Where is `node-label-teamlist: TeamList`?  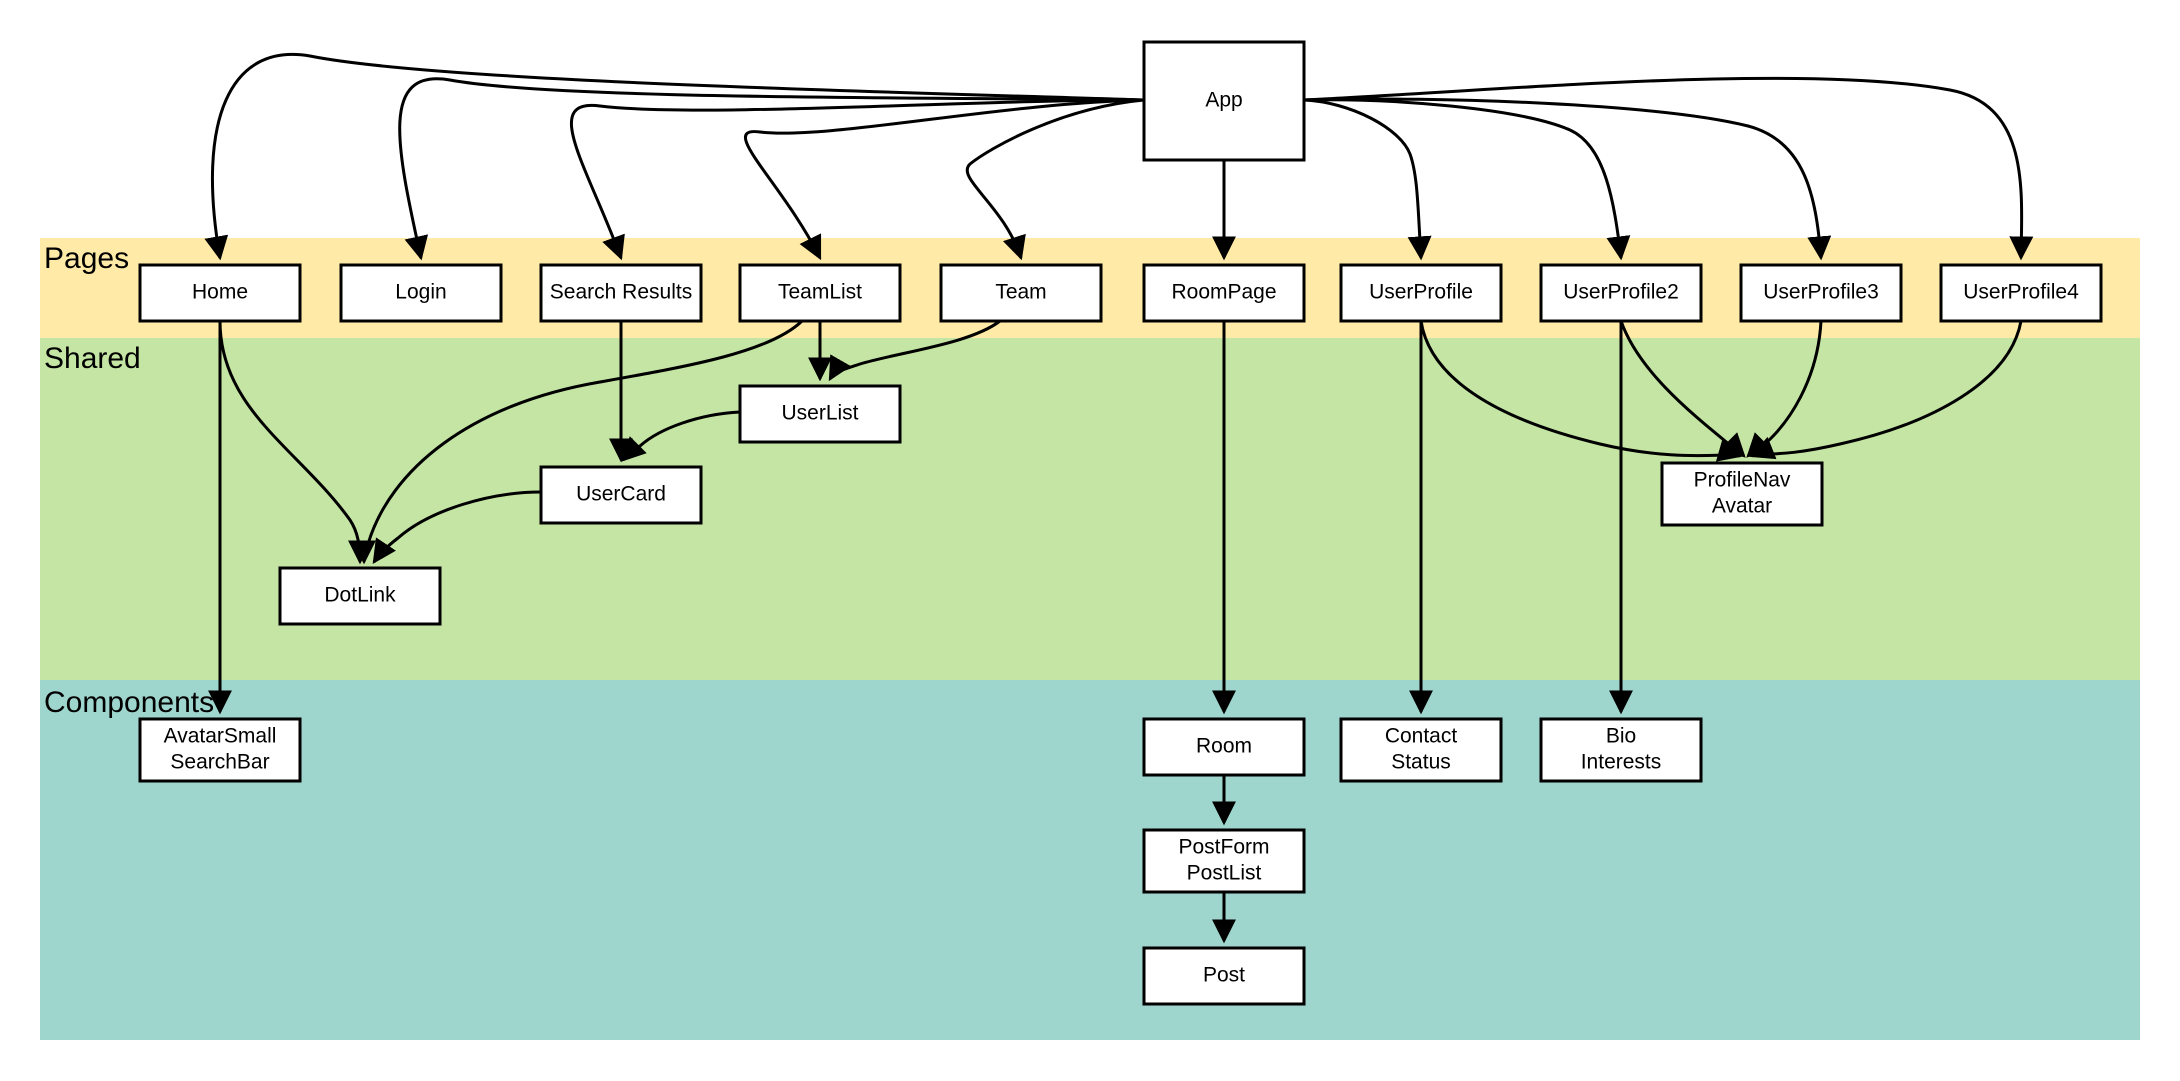
node-label-teamlist: TeamList is located at coordinates (820, 292).